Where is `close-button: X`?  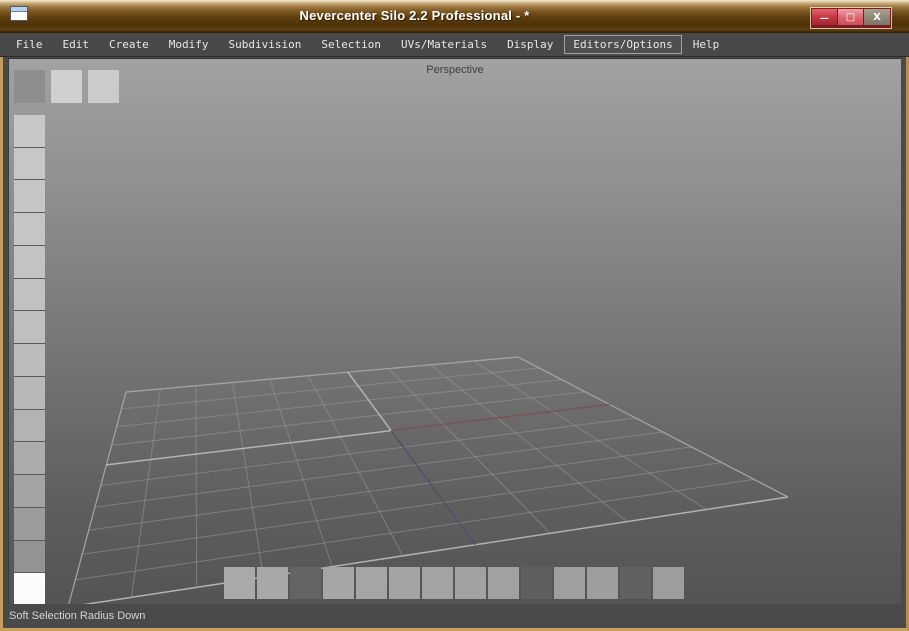 close-button: X is located at coordinates (877, 17).